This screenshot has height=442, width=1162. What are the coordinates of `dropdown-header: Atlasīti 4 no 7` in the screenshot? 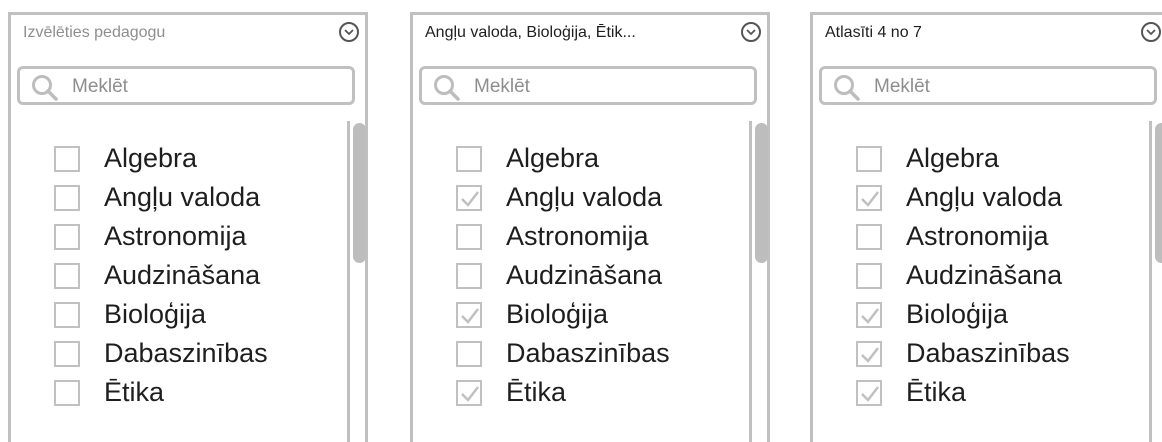 It's located at (987, 33).